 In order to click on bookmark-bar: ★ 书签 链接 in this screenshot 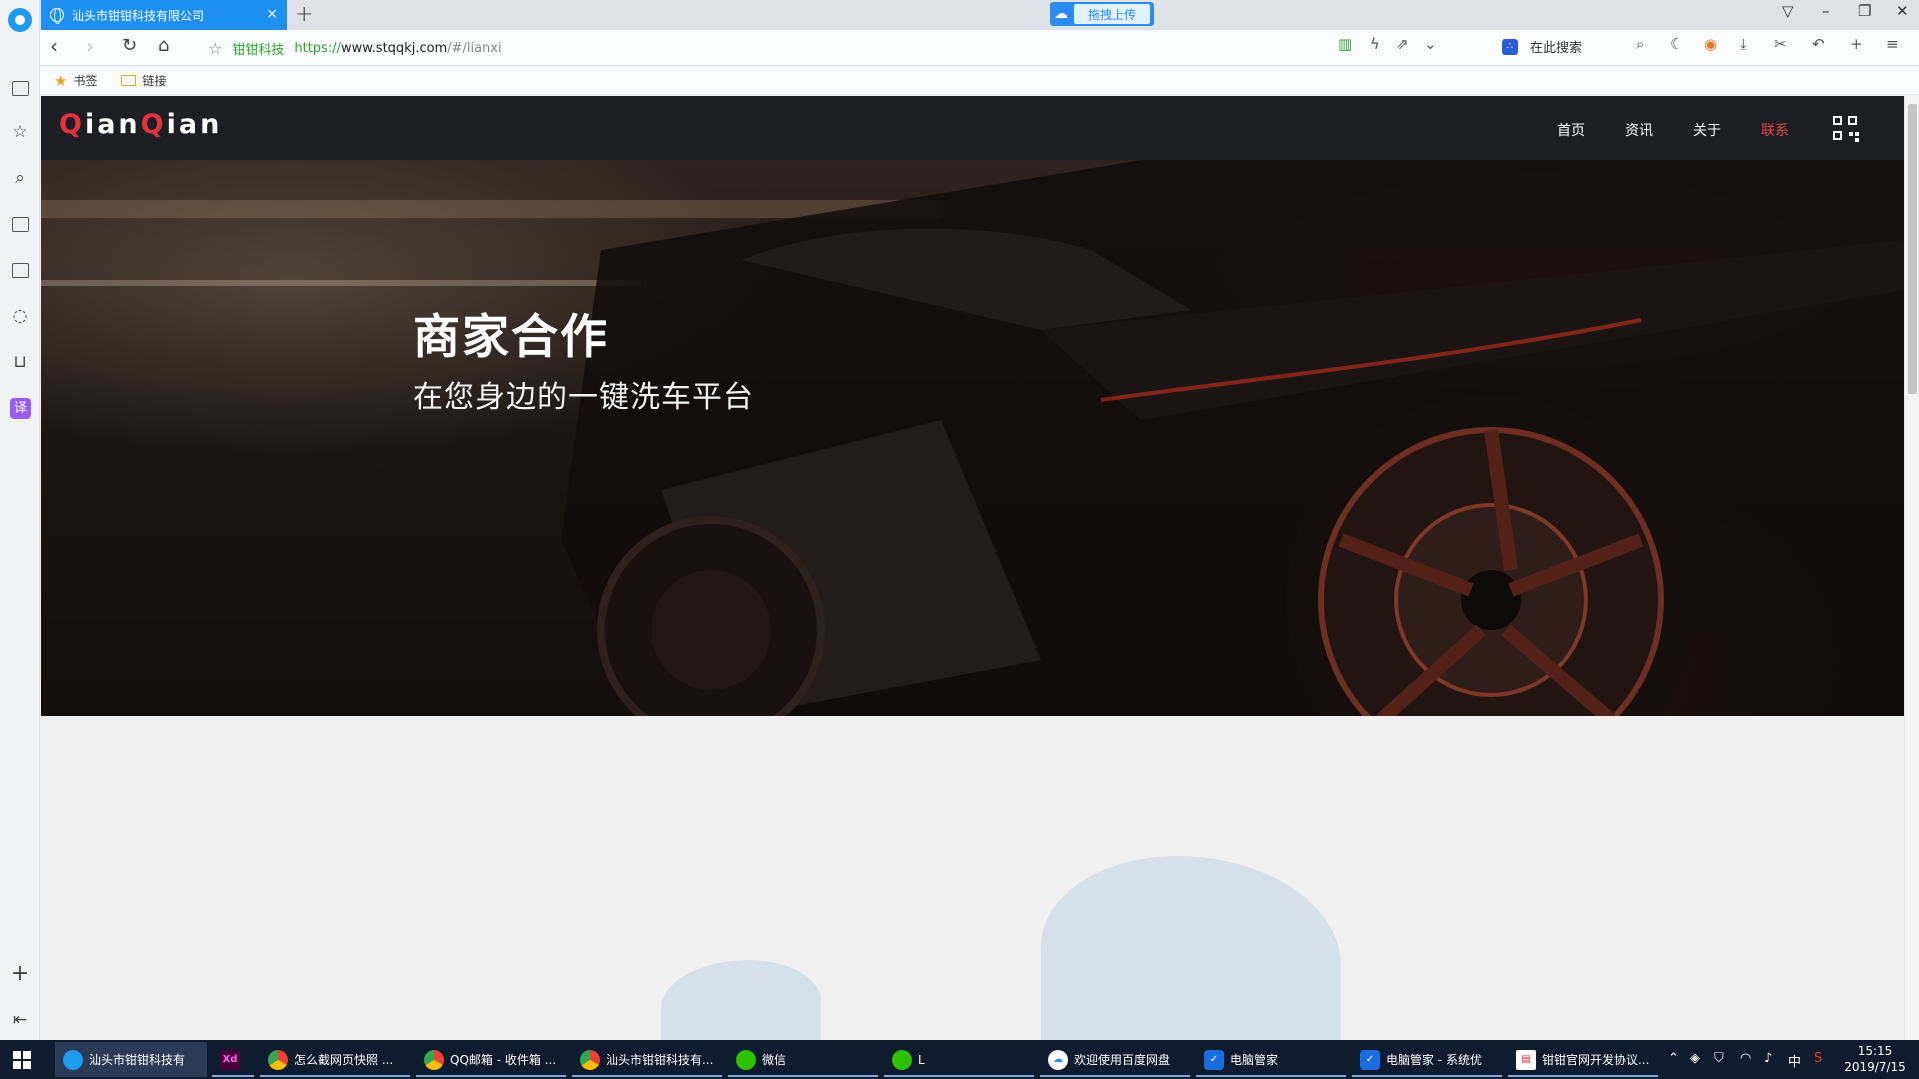, I will do `click(979, 81)`.